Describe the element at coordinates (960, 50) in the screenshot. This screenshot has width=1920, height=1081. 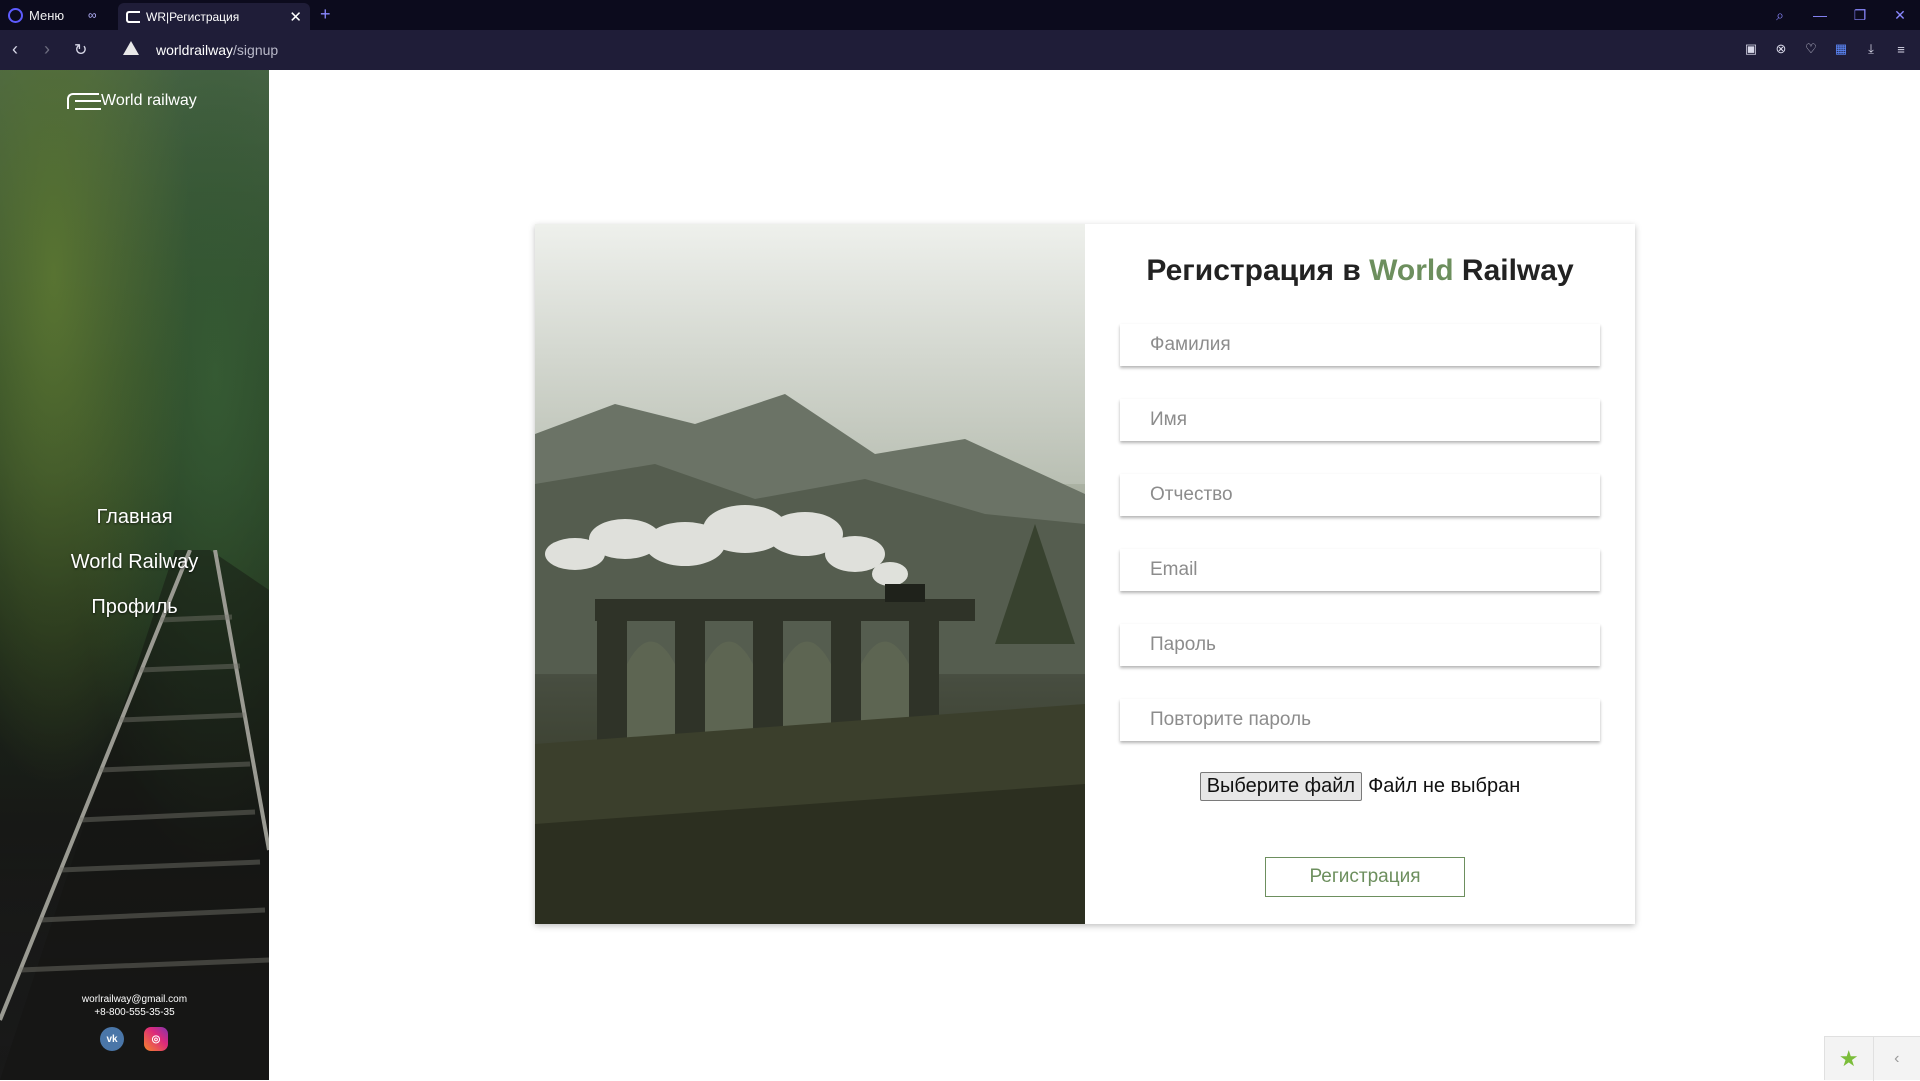
I see `address-bar: ‹ › ↻ worldrailway/signup ▣ ⊗ ♡ ▦ ⤓ ≡` at that location.